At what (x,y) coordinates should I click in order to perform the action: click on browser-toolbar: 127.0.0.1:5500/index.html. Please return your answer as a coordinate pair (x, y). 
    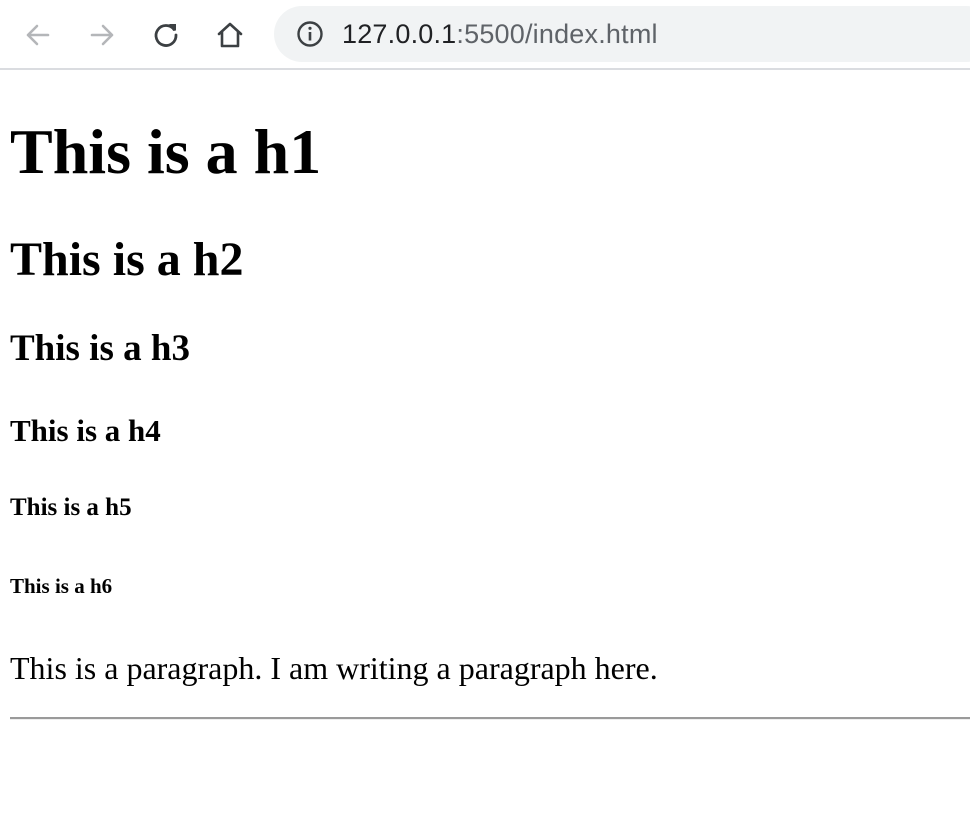
    Looking at the image, I should click on (485, 35).